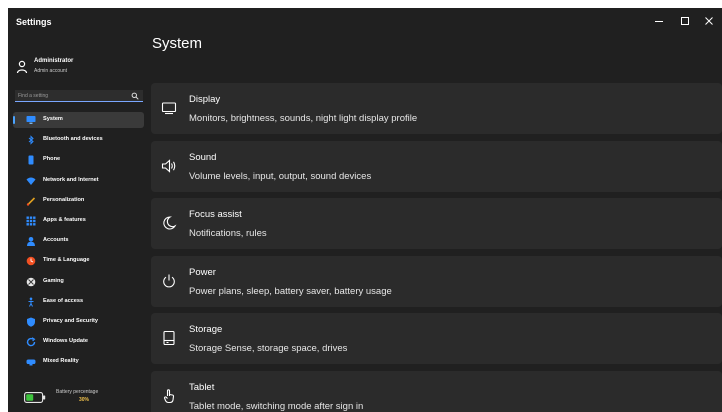  I want to click on sidebar-item-bluetooth: Bluetooth and devices, so click(78, 140).